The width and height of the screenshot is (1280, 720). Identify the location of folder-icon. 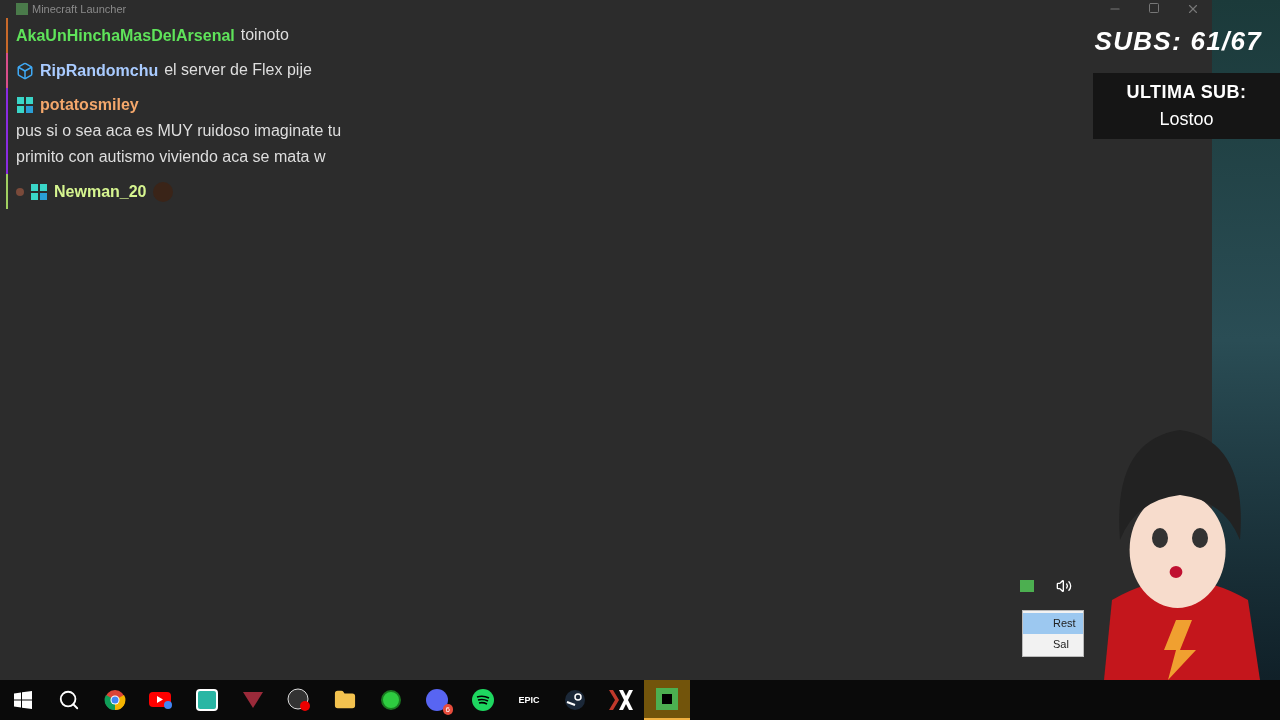
(345, 700).